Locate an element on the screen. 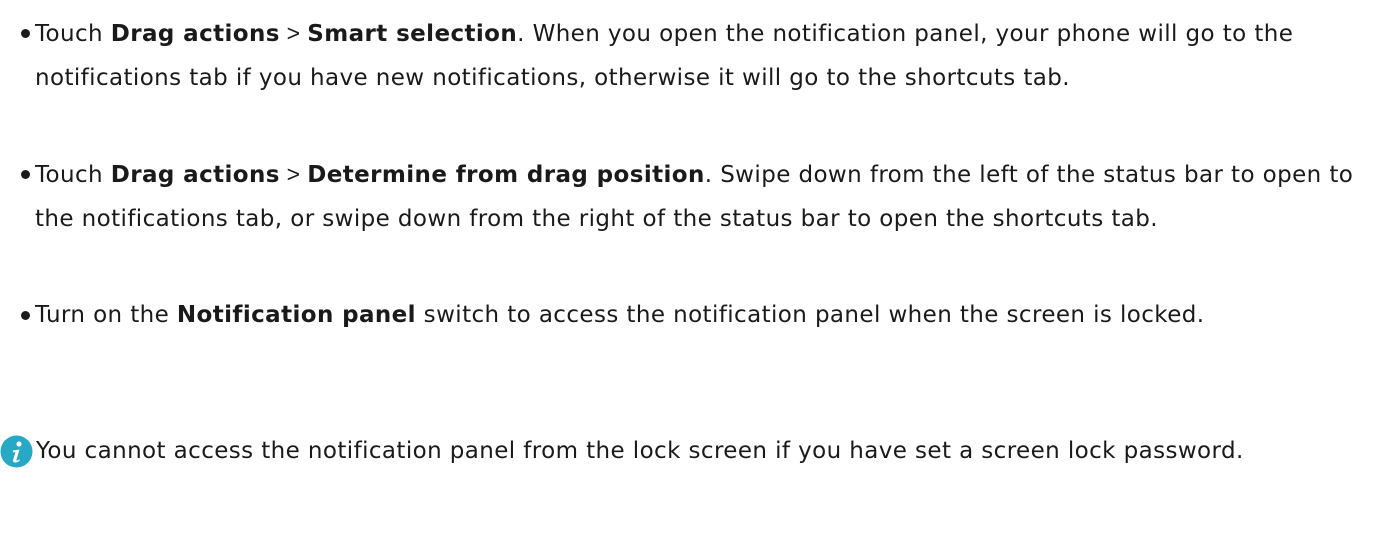  info-icon is located at coordinates (16, 451).